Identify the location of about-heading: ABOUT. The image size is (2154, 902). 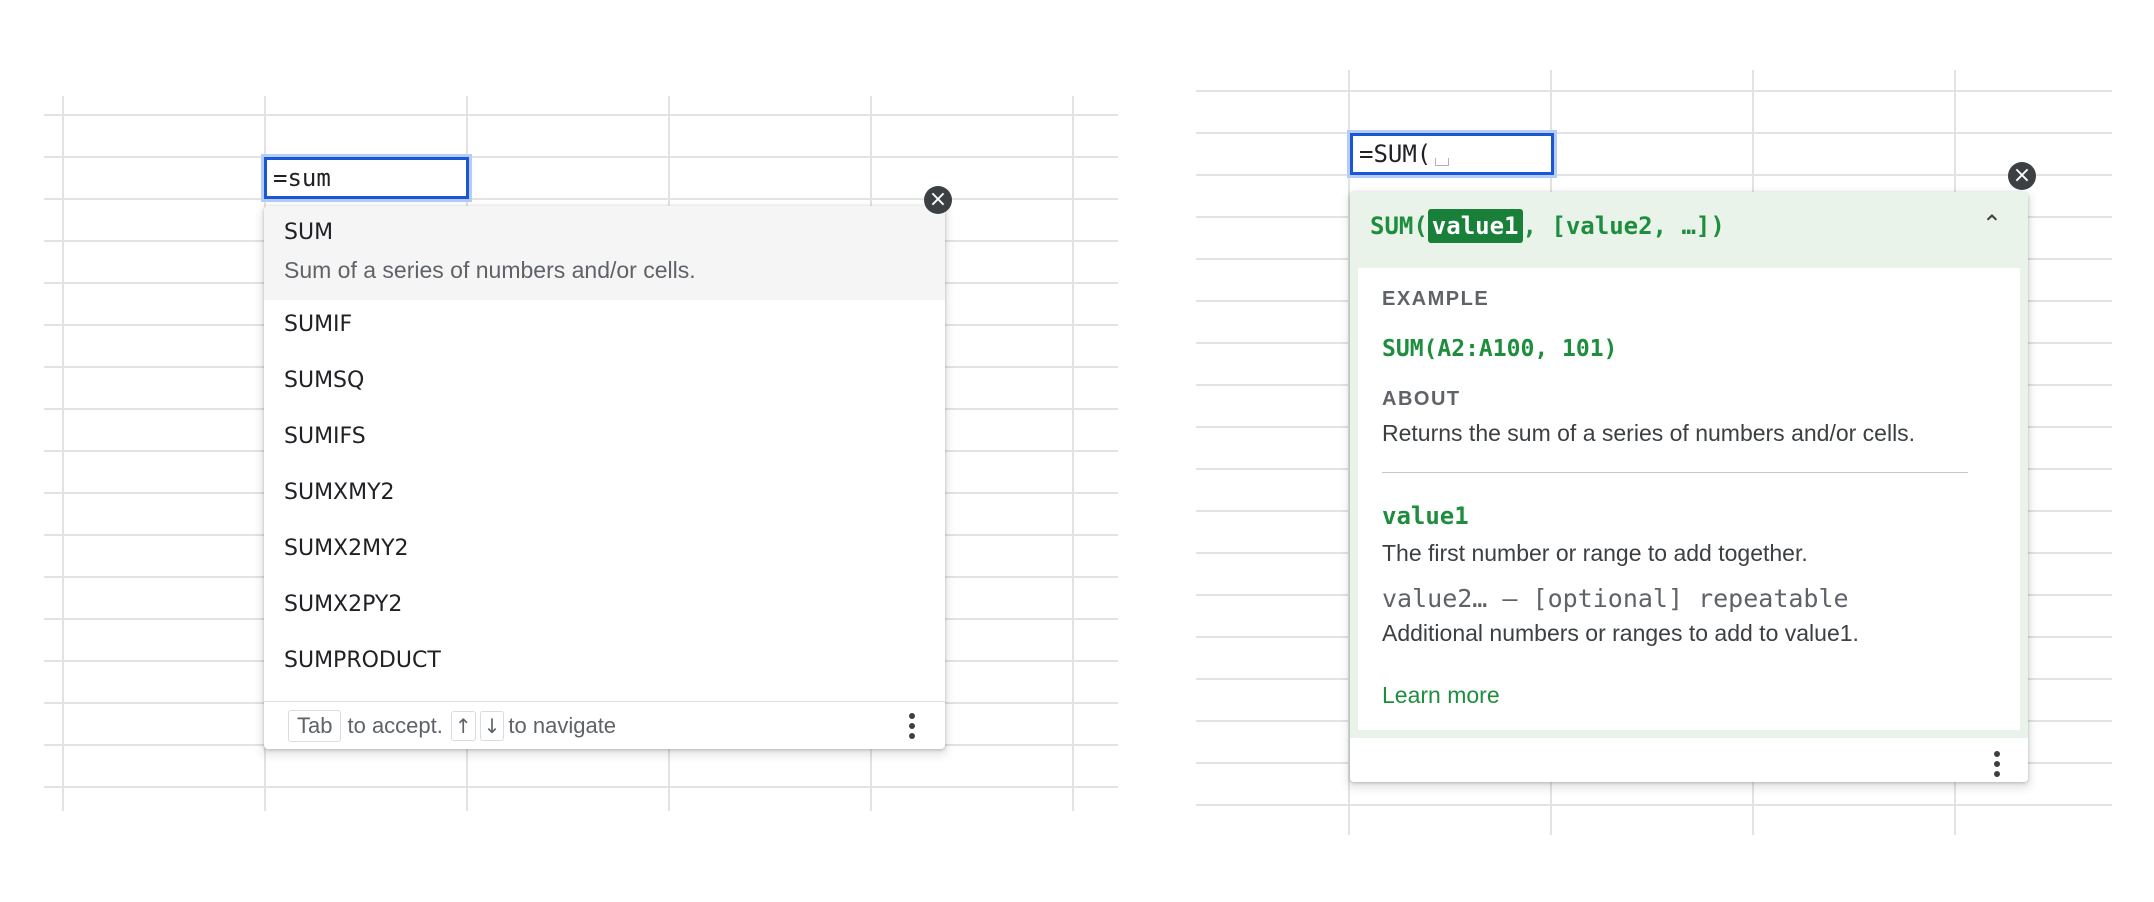
(1421, 399).